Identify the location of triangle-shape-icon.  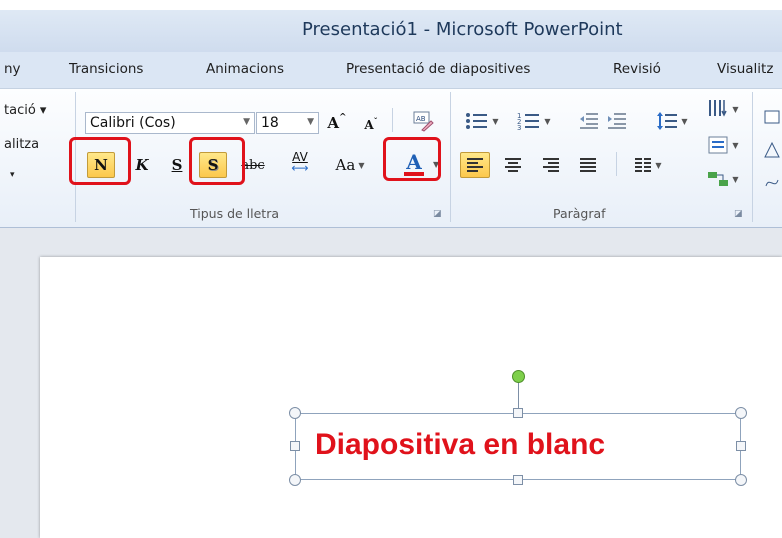
(772, 149).